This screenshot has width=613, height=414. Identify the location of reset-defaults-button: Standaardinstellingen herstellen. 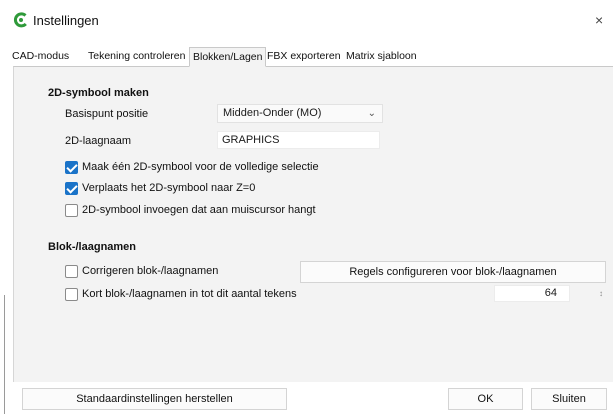
(154, 399).